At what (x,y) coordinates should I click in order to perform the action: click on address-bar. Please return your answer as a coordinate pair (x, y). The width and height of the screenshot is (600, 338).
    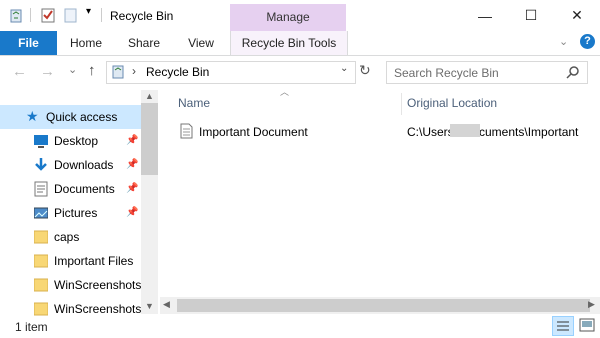
    Looking at the image, I should click on (231, 72).